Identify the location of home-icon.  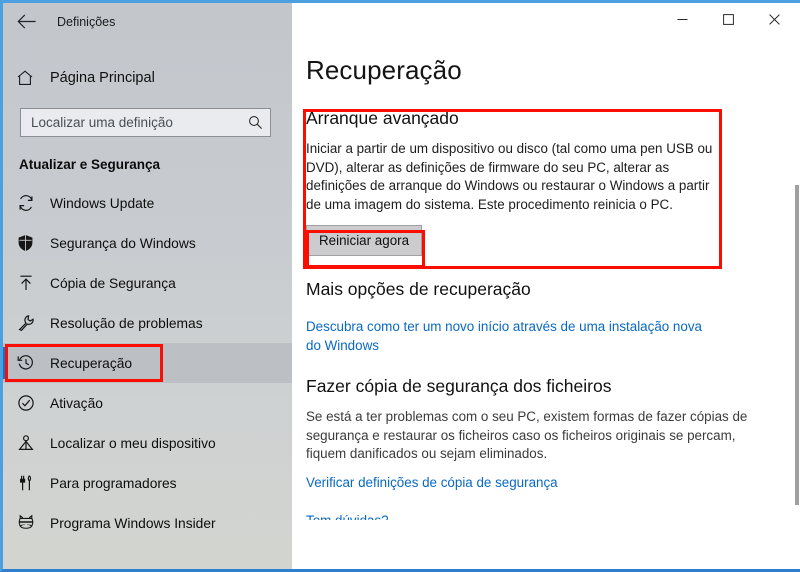
(33, 78).